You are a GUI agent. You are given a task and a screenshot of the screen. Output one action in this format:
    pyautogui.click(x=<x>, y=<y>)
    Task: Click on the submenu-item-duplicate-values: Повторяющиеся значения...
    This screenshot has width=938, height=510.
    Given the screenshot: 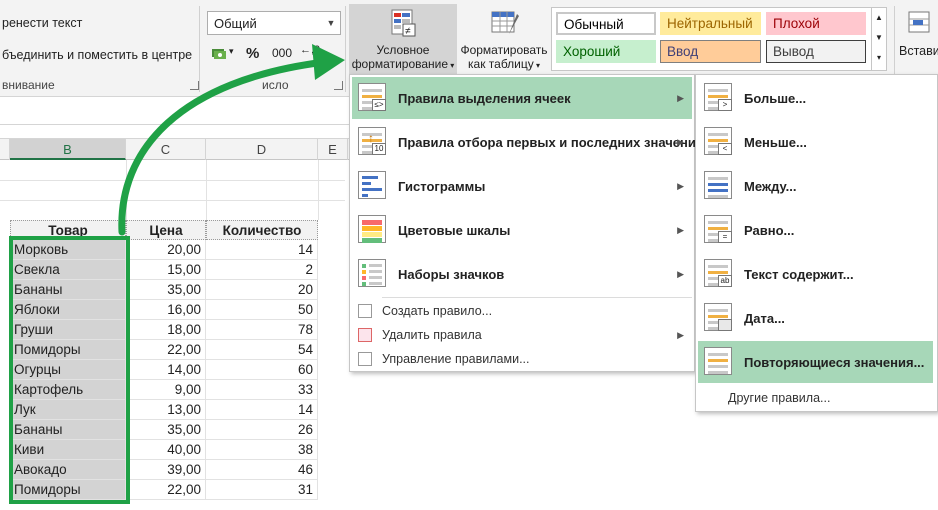 What is the action you would take?
    pyautogui.click(x=815, y=362)
    